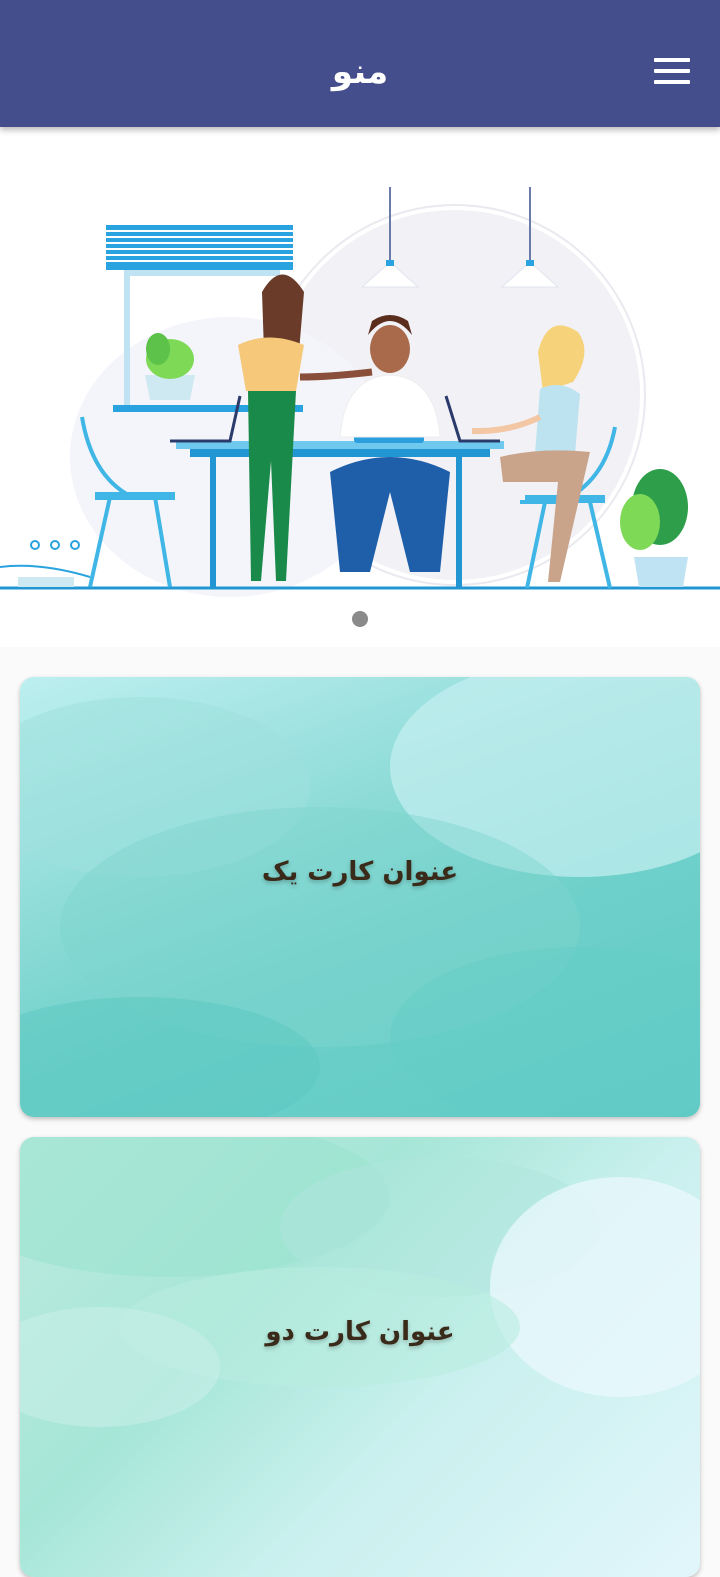 The width and height of the screenshot is (720, 1577). Describe the element at coordinates (672, 60) in the screenshot. I see `hamburger-menu-icon` at that location.